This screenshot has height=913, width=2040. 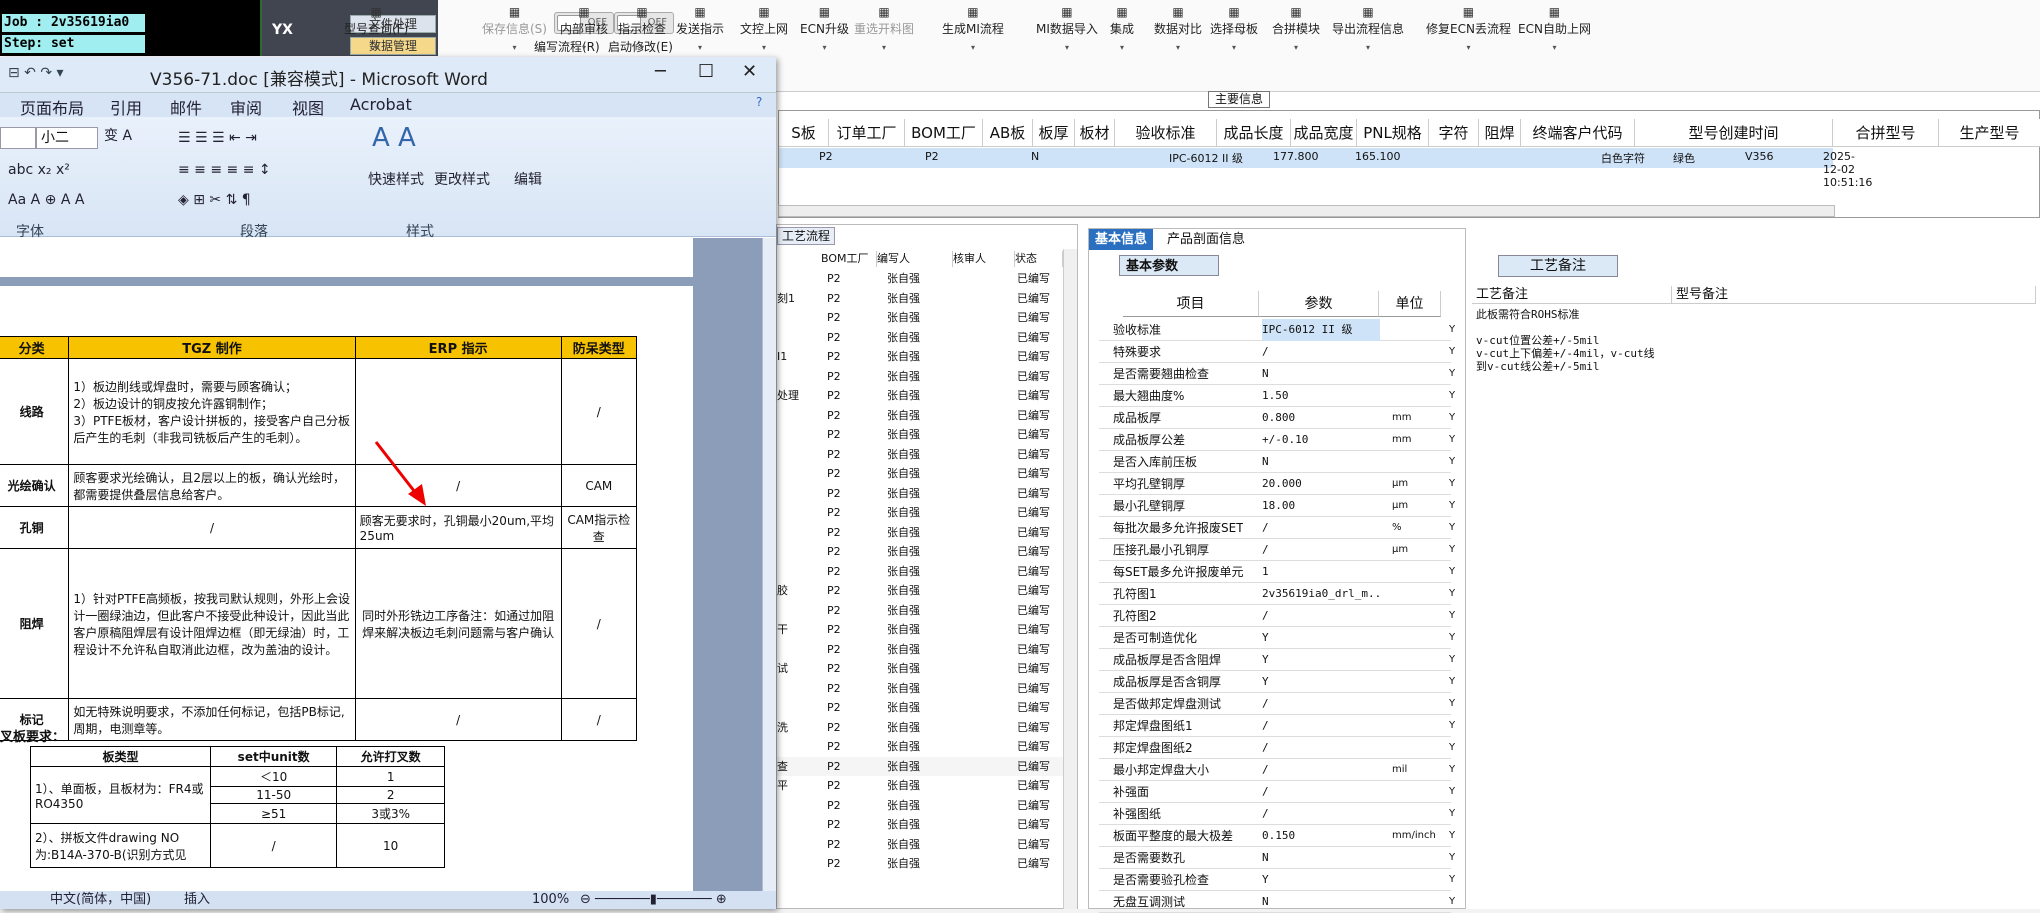 I want to click on basic-row: 最大翘曲度% 1.50 Y, so click(x=1277, y=396).